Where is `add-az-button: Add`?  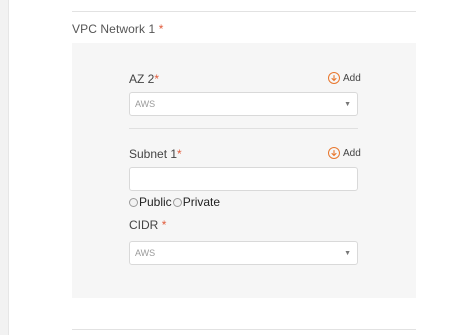 add-az-button: Add is located at coordinates (344, 78).